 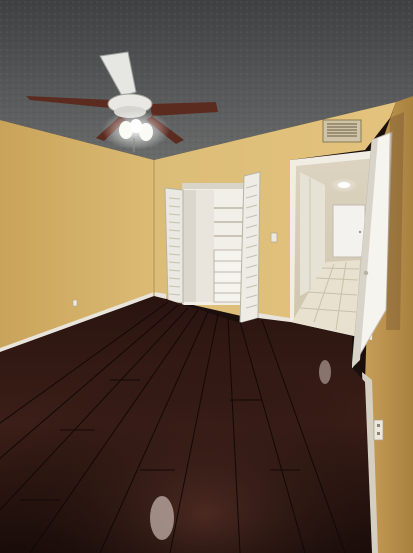 What do you see at coordinates (342, 131) in the screenshot?
I see `air-vent` at bounding box center [342, 131].